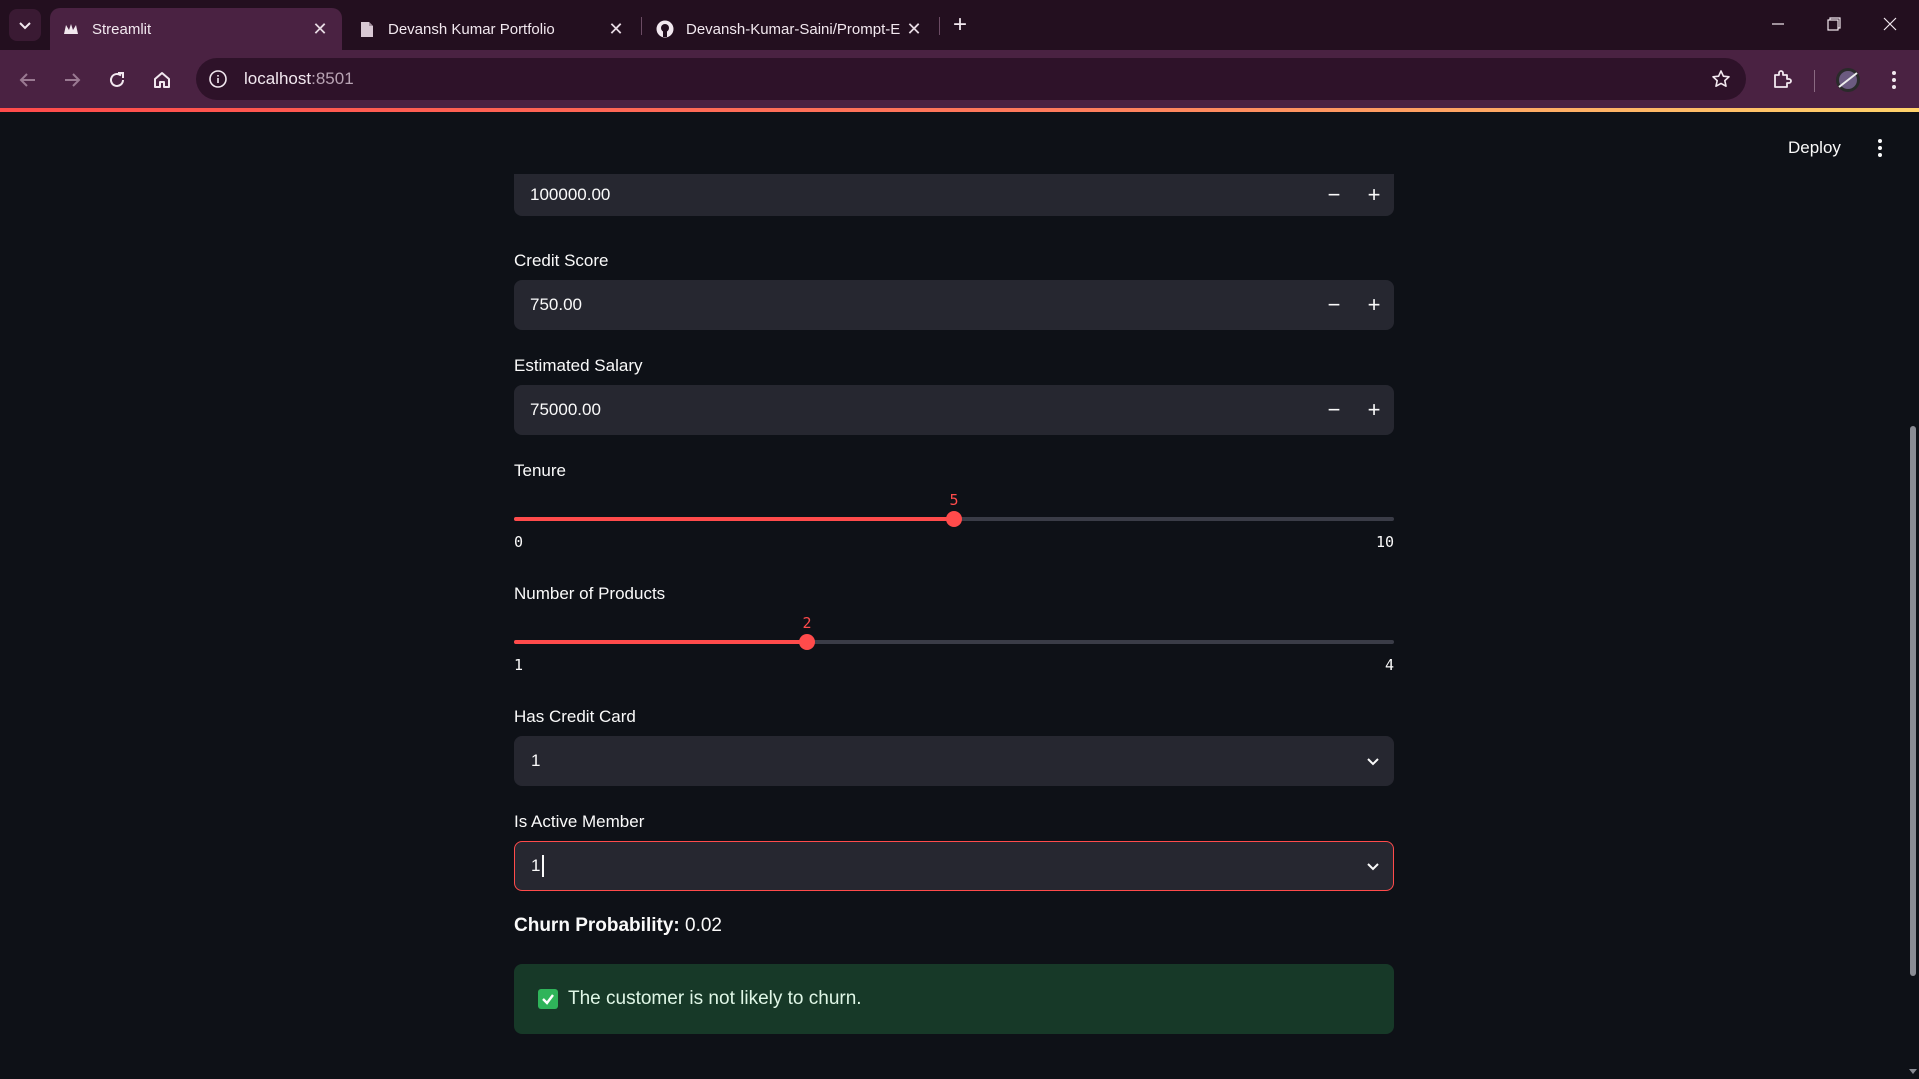  What do you see at coordinates (579, 821) in the screenshot?
I see `is-active-member-label: Is Active Member` at bounding box center [579, 821].